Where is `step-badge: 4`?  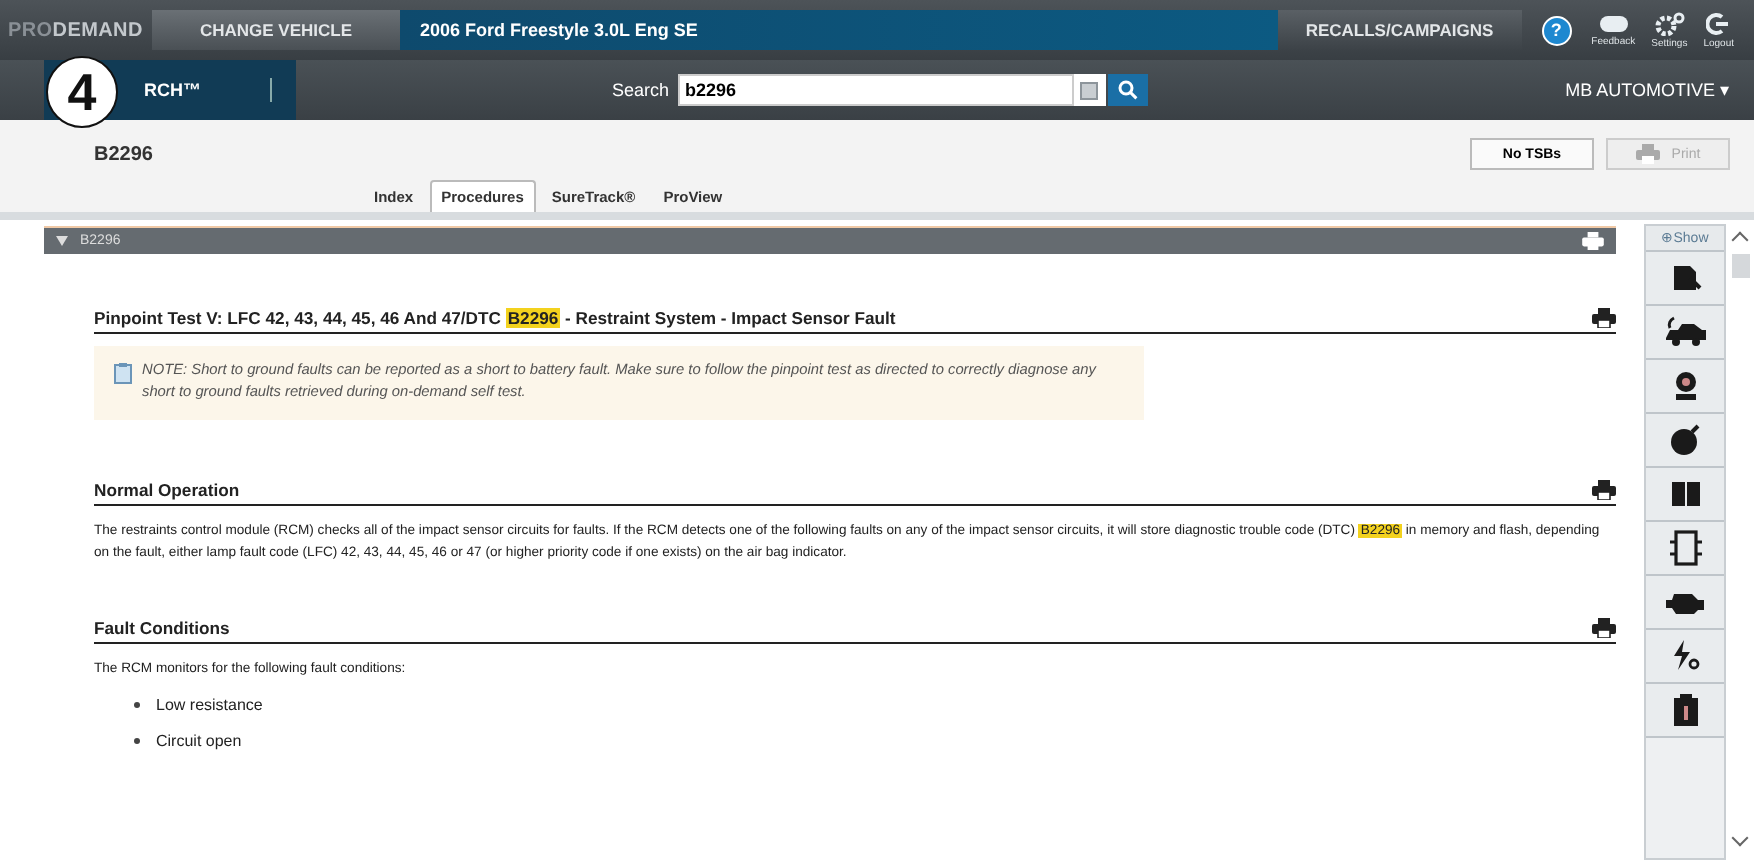
step-badge: 4 is located at coordinates (82, 92).